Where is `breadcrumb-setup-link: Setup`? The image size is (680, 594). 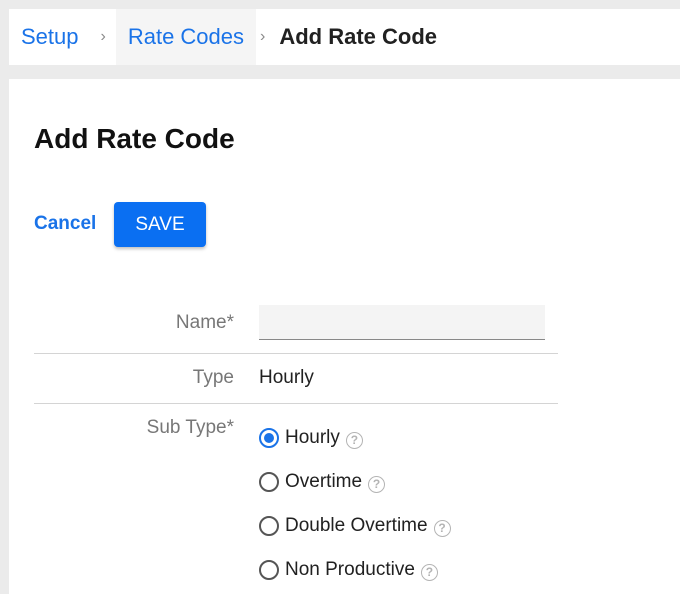 breadcrumb-setup-link: Setup is located at coordinates (55, 37).